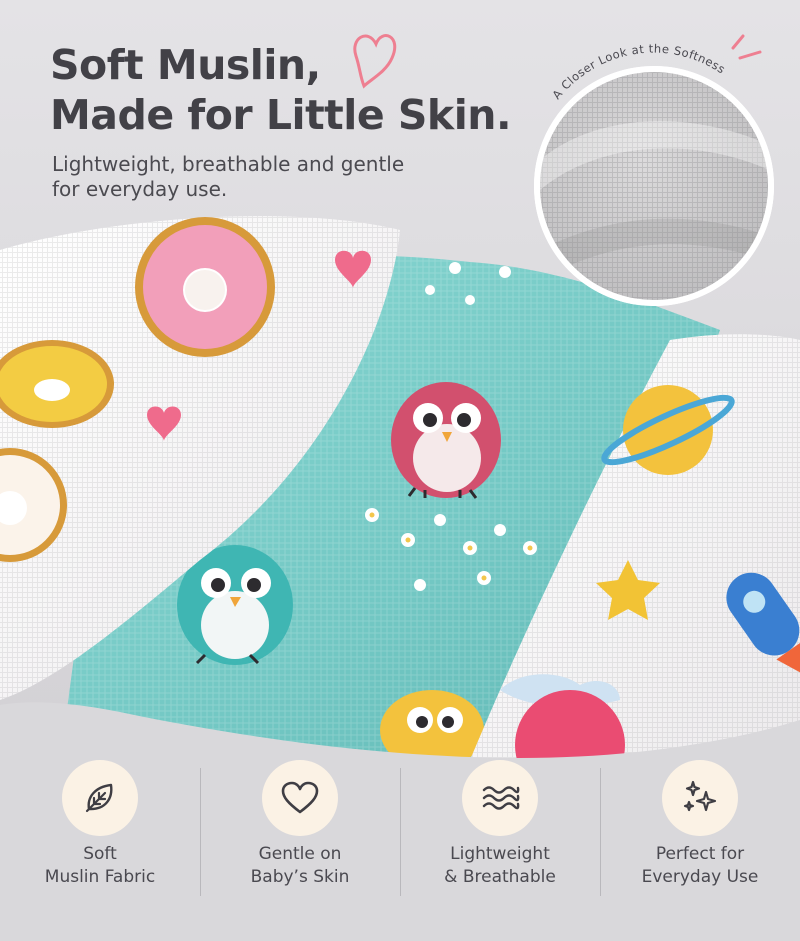  Describe the element at coordinates (281, 115) in the screenshot. I see `headline-line-2: Made for Little Skin.` at that location.